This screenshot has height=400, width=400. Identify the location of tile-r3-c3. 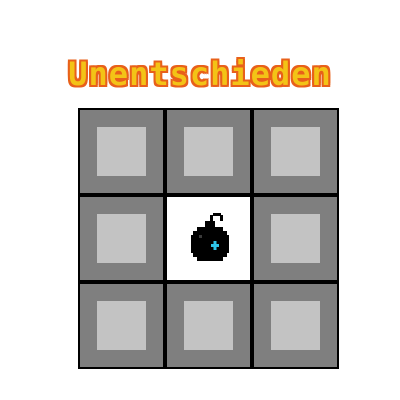
(295, 325).